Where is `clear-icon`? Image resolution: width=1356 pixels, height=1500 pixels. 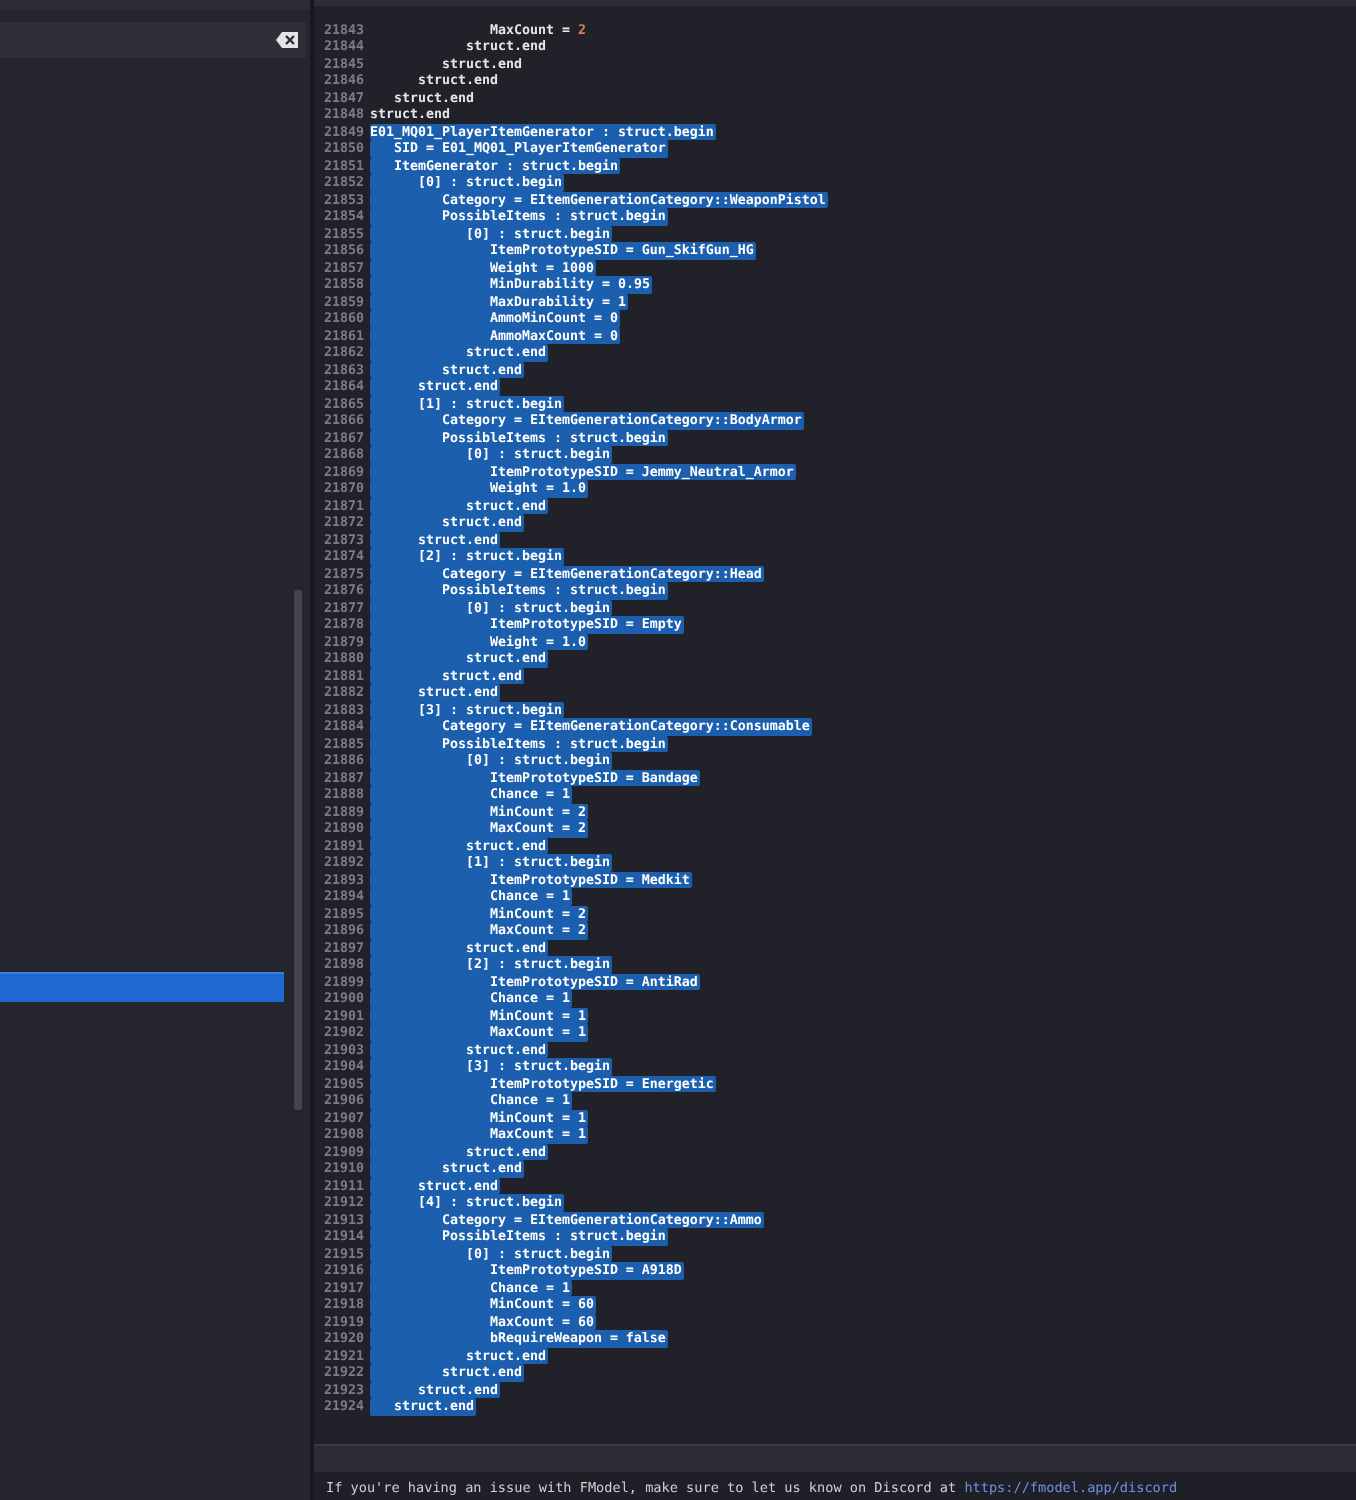 clear-icon is located at coordinates (287, 40).